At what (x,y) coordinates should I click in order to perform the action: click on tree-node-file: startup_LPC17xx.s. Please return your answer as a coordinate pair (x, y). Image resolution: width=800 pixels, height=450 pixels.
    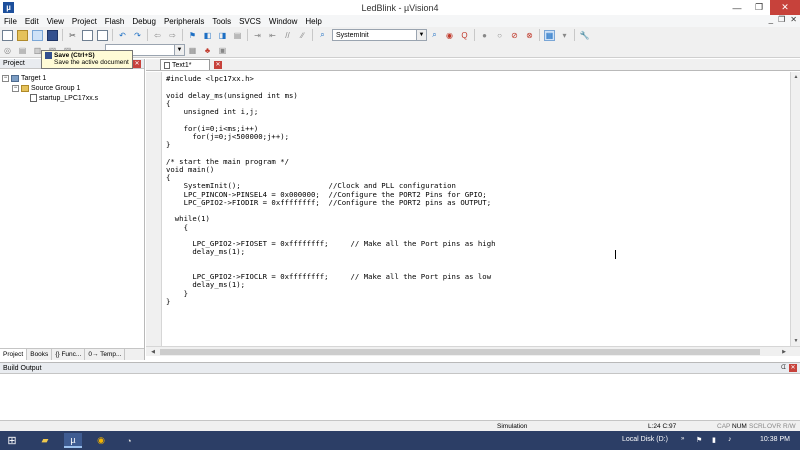
    Looking at the image, I should click on (72, 98).